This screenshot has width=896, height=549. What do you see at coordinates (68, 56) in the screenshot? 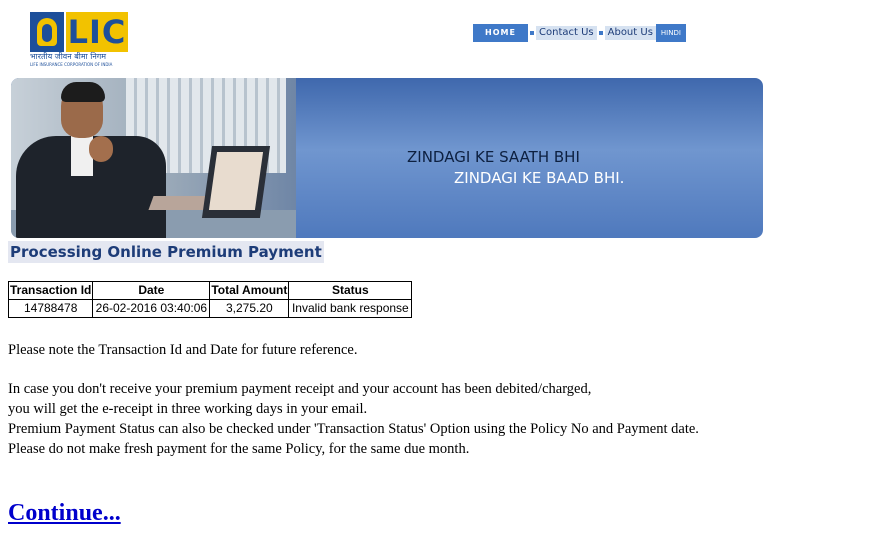
I see `logo-hindi-name: भारतीय जीवन बीमा निगम` at bounding box center [68, 56].